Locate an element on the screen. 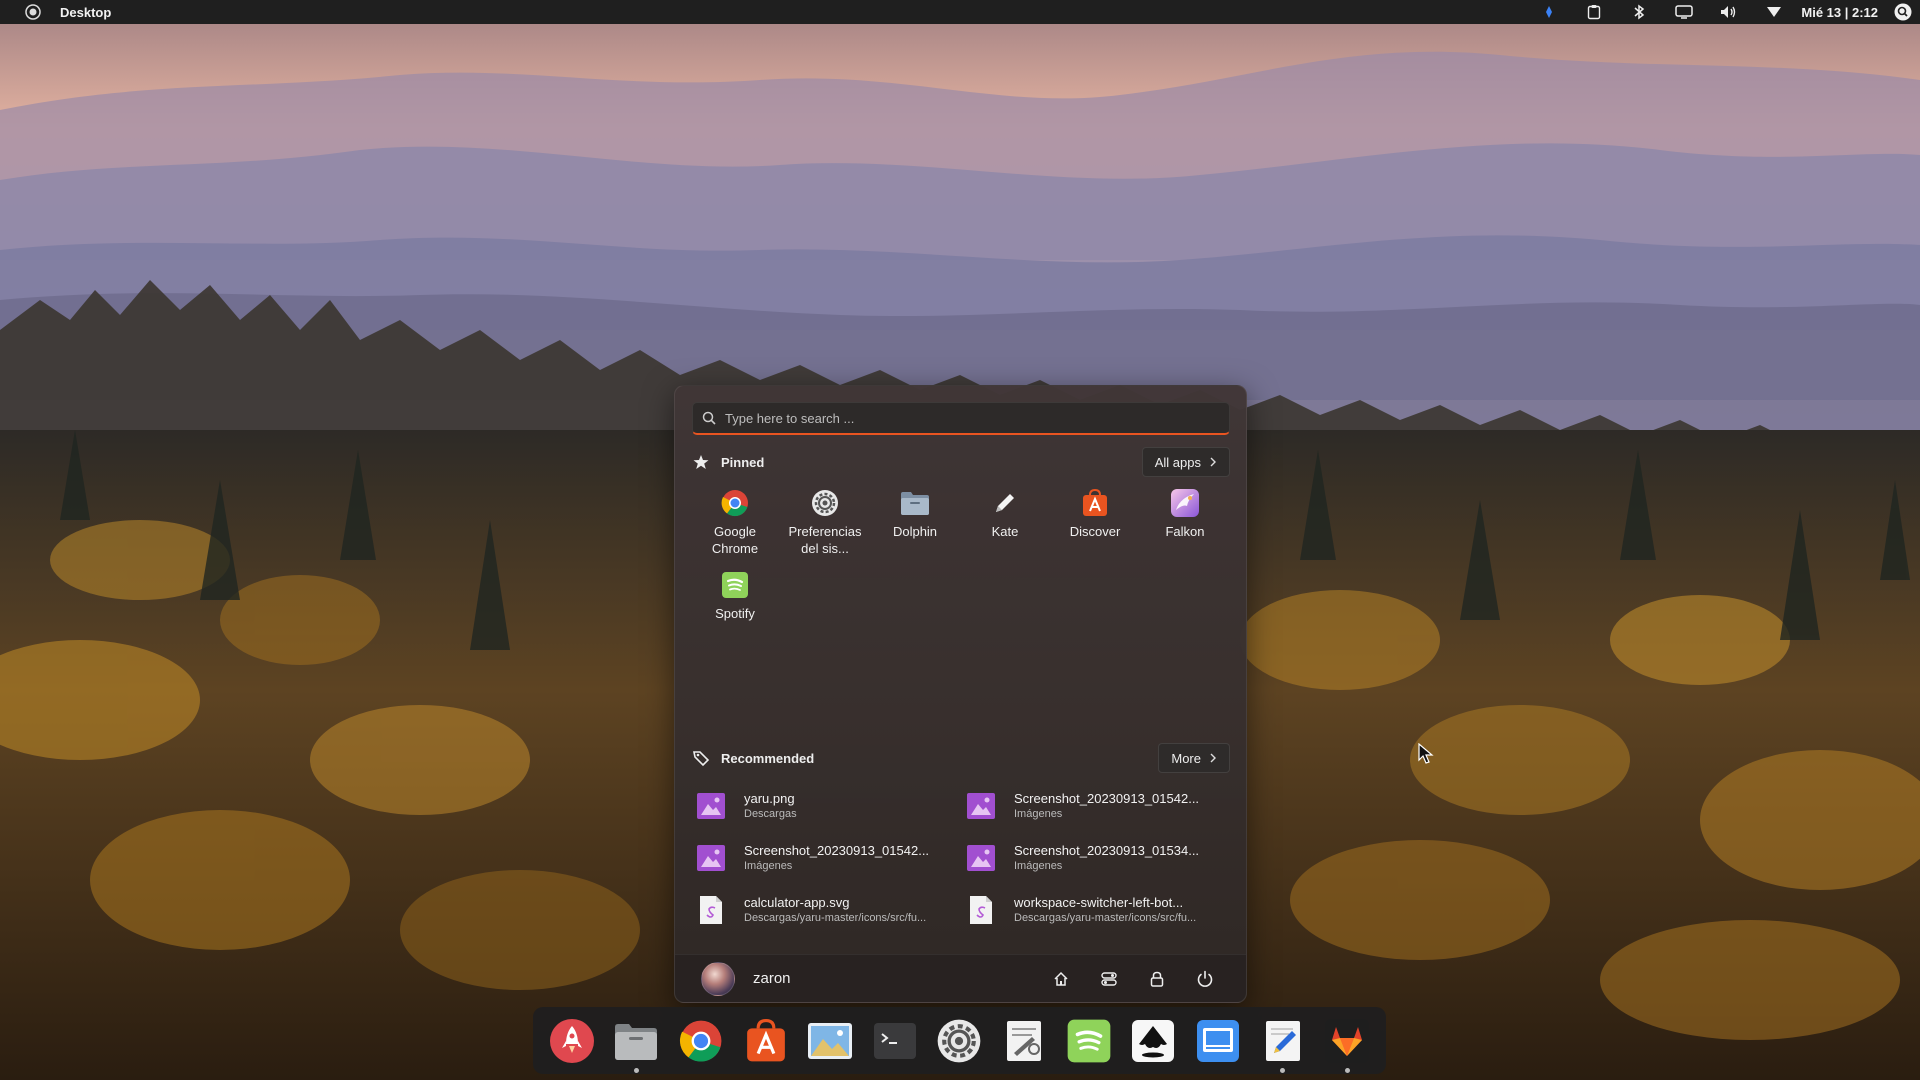  lock-button is located at coordinates (1157, 979).